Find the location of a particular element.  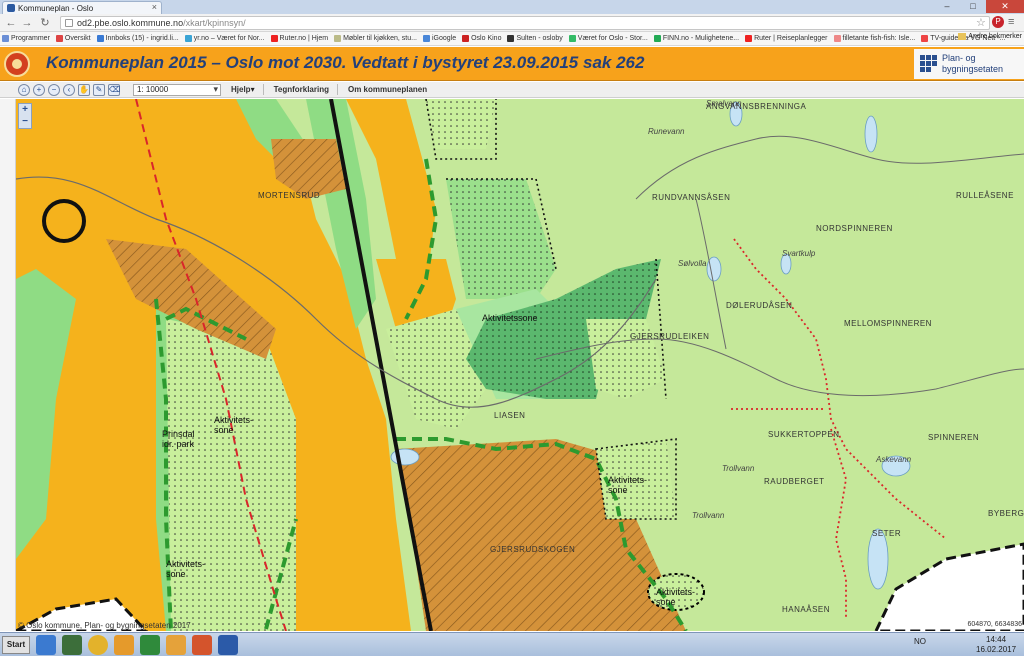

place-label: RUNDVANNSÅSEN is located at coordinates (691, 197).